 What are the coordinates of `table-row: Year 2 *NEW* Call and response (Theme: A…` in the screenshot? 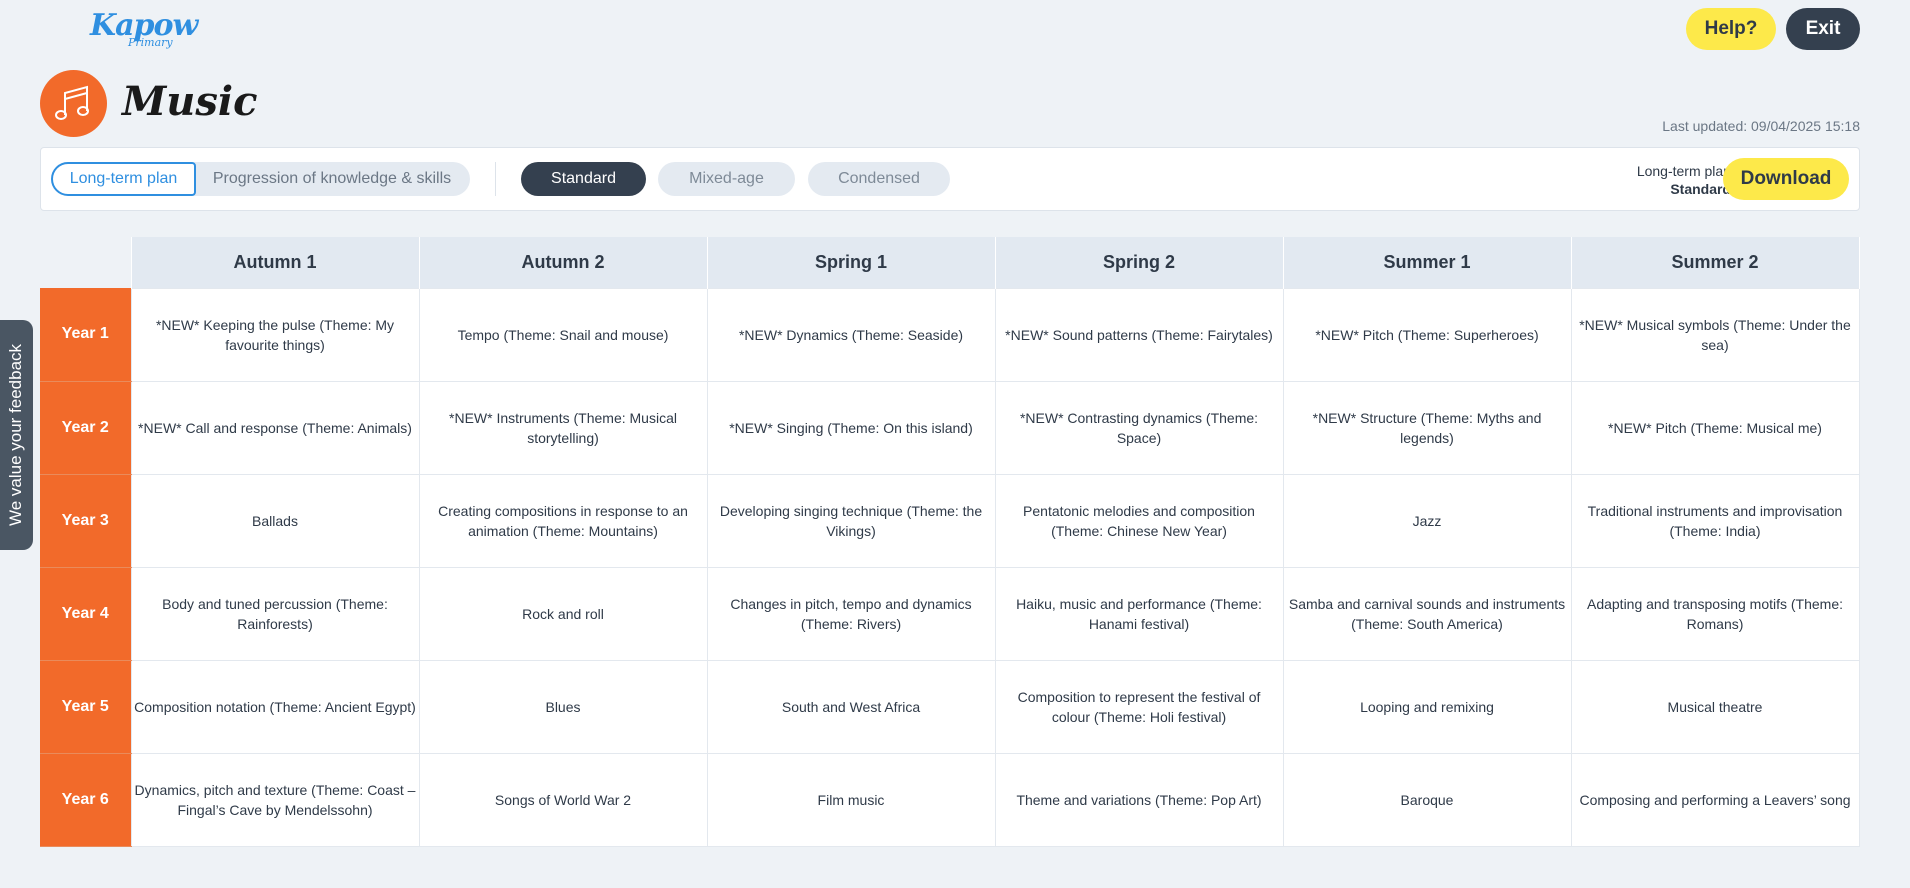 It's located at (950, 427).